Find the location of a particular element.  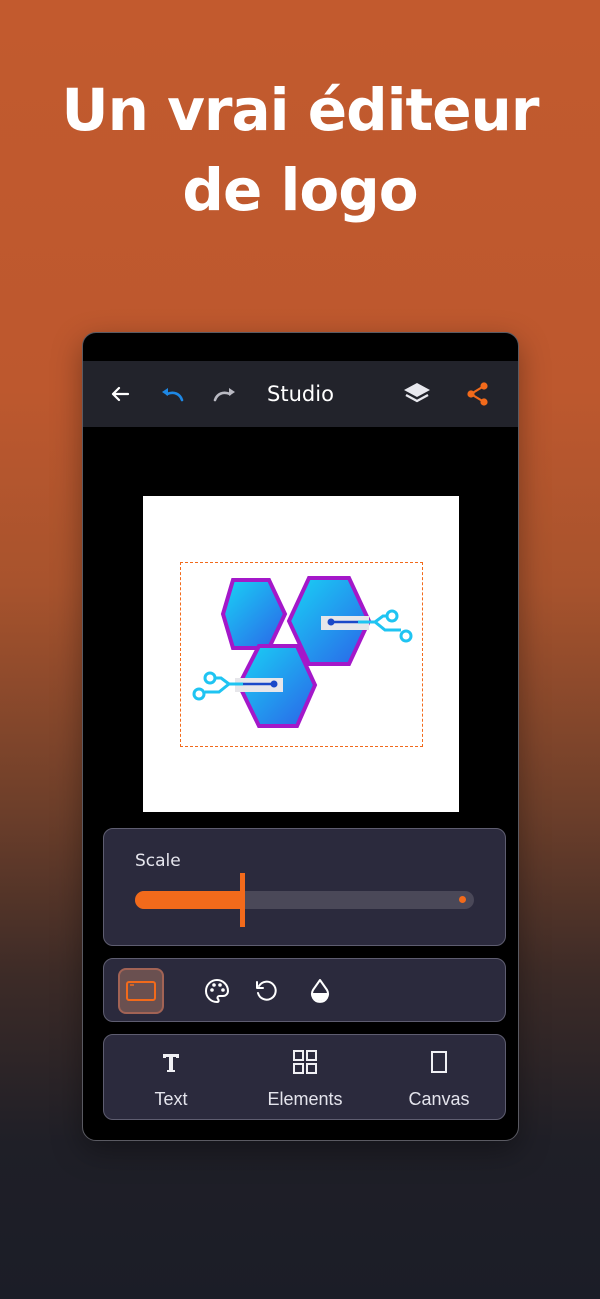

headline-line-2: de logo is located at coordinates (300, 190).